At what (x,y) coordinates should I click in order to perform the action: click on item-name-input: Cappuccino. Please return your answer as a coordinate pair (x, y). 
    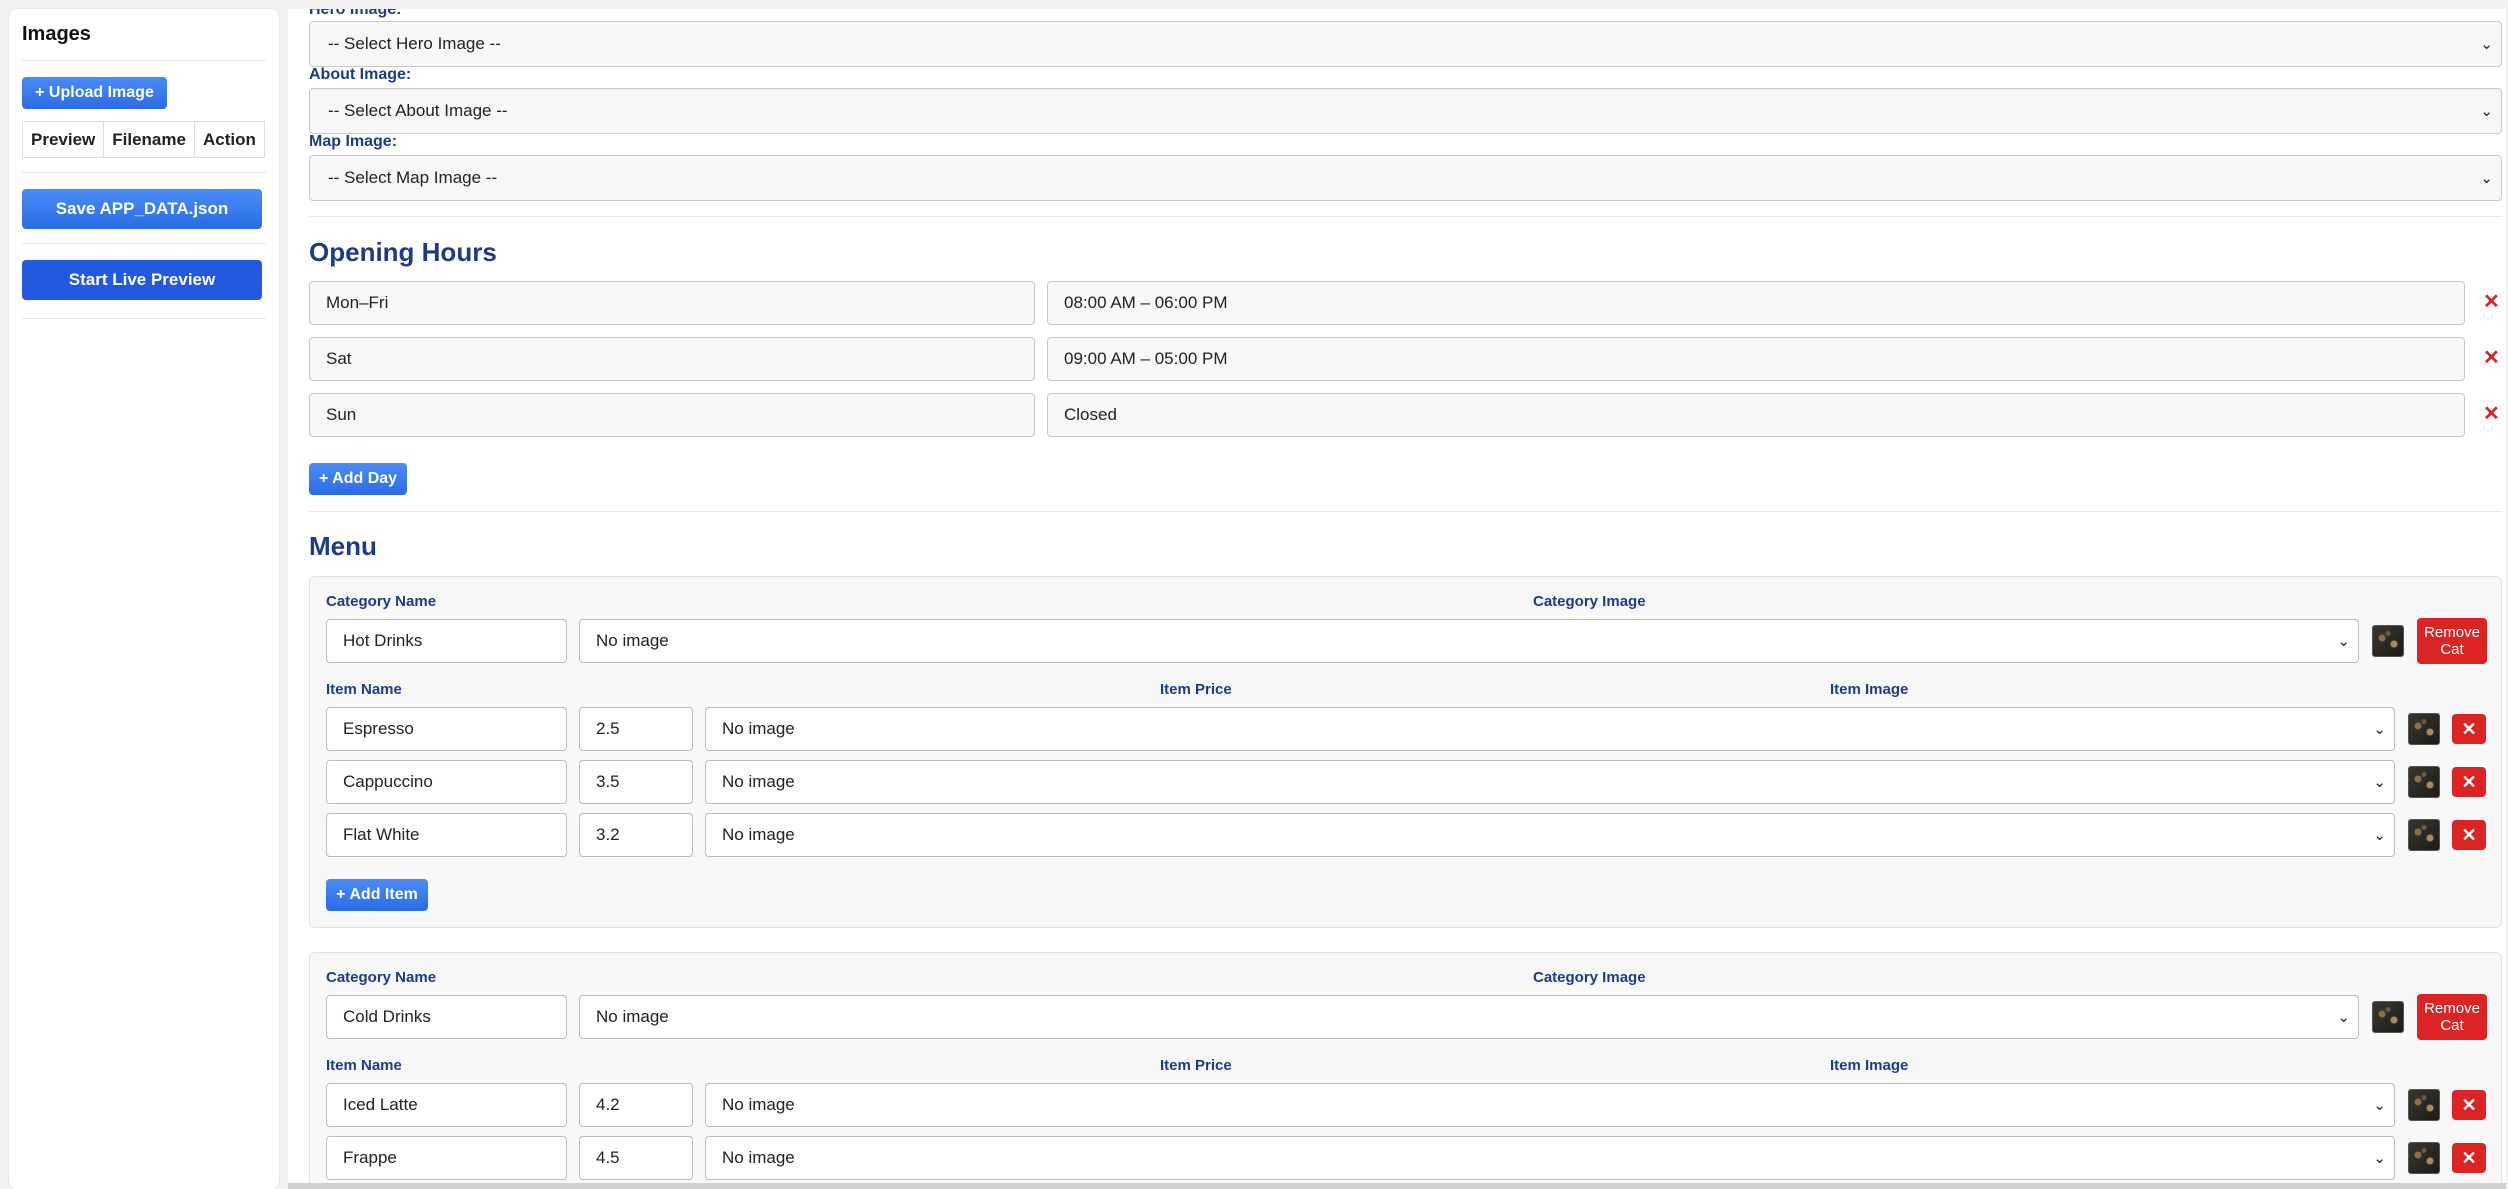
    Looking at the image, I should click on (446, 782).